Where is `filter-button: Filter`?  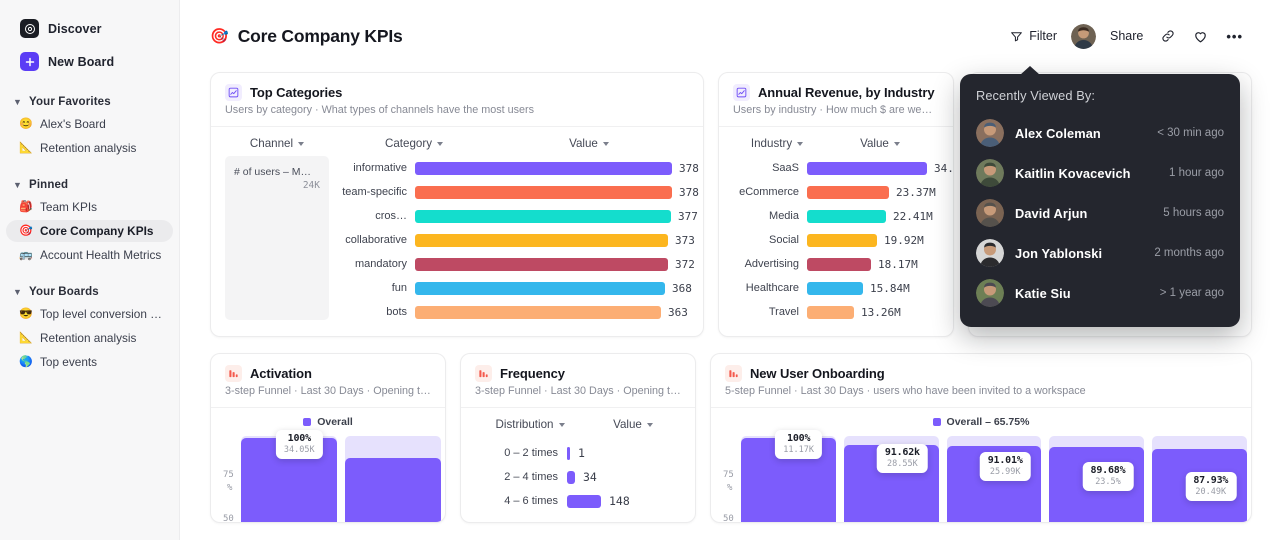 filter-button: Filter is located at coordinates (1033, 36).